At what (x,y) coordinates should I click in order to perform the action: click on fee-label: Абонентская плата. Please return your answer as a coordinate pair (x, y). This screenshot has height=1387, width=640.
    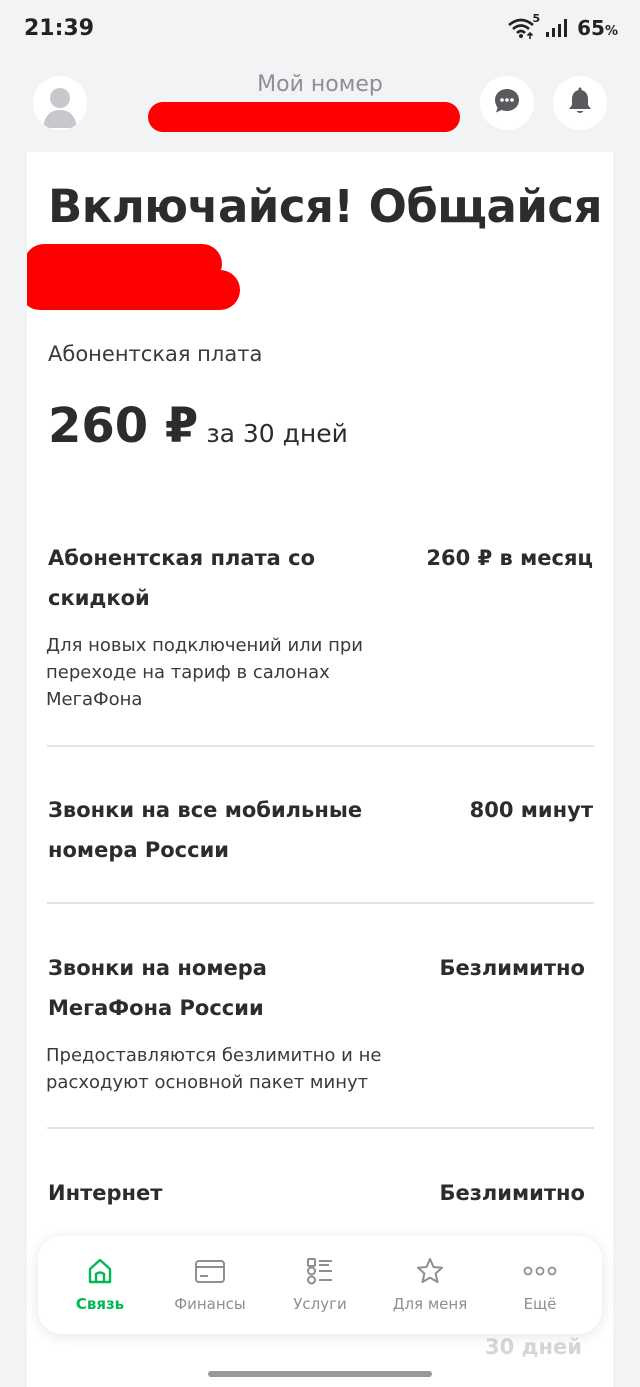
    Looking at the image, I should click on (155, 354).